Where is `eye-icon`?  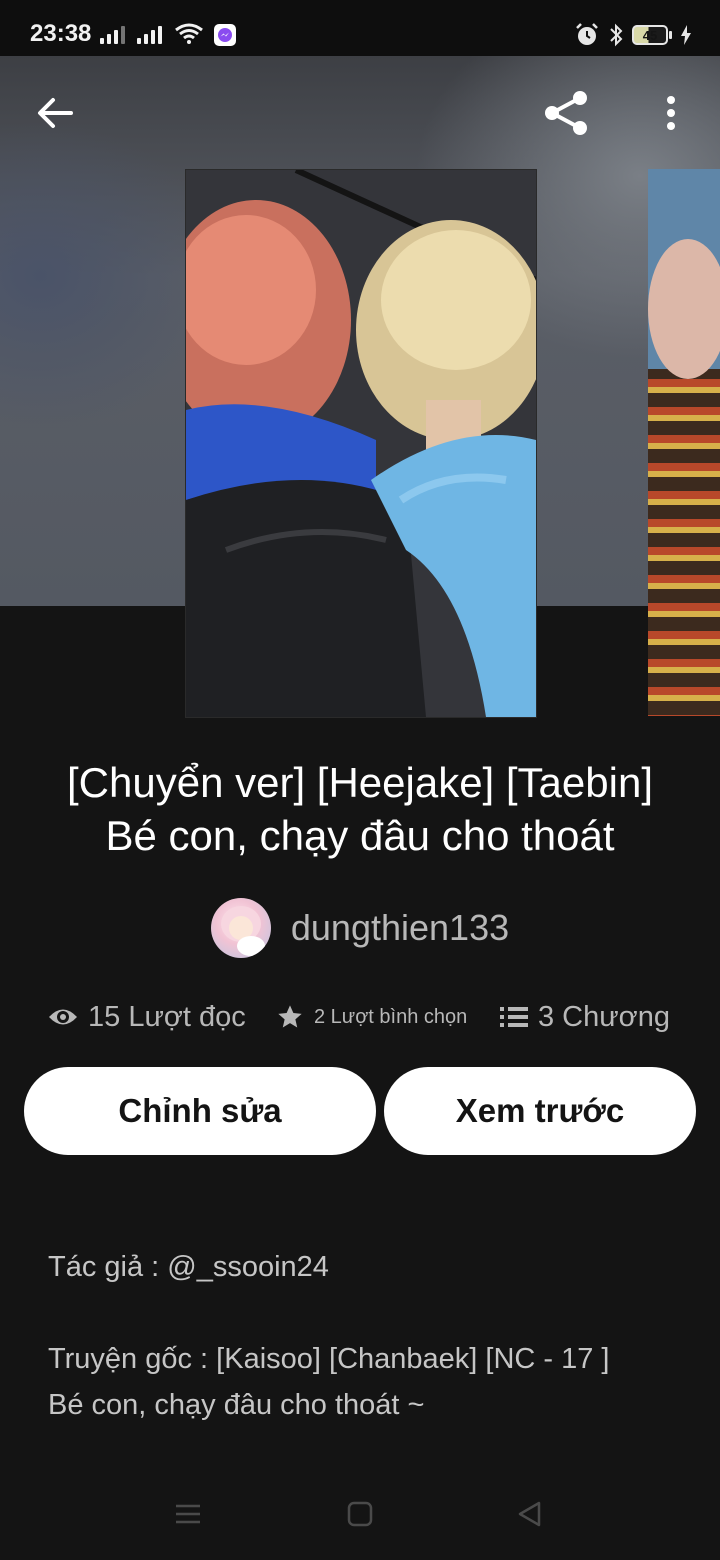
eye-icon is located at coordinates (63, 1017).